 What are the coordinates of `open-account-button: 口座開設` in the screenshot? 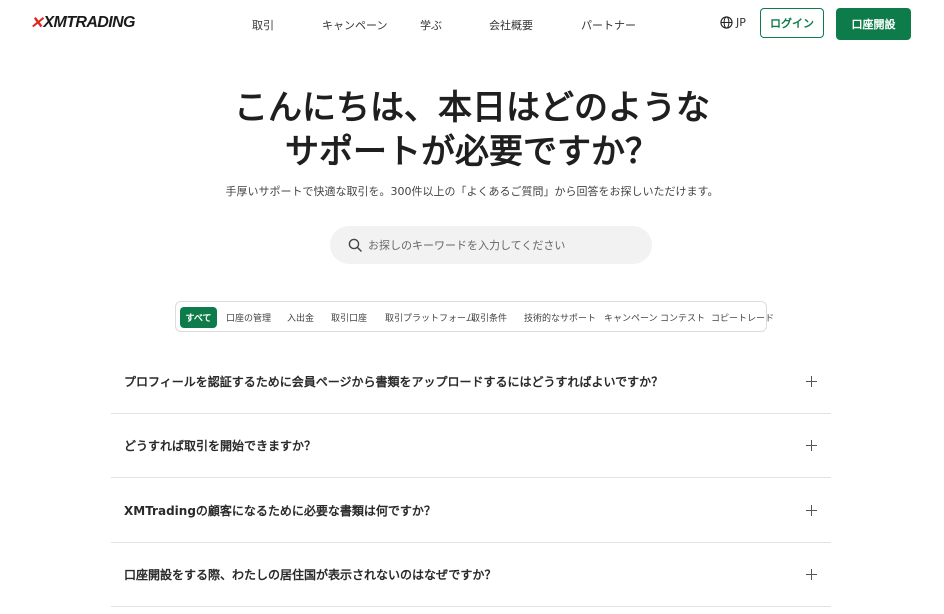 It's located at (873, 24).